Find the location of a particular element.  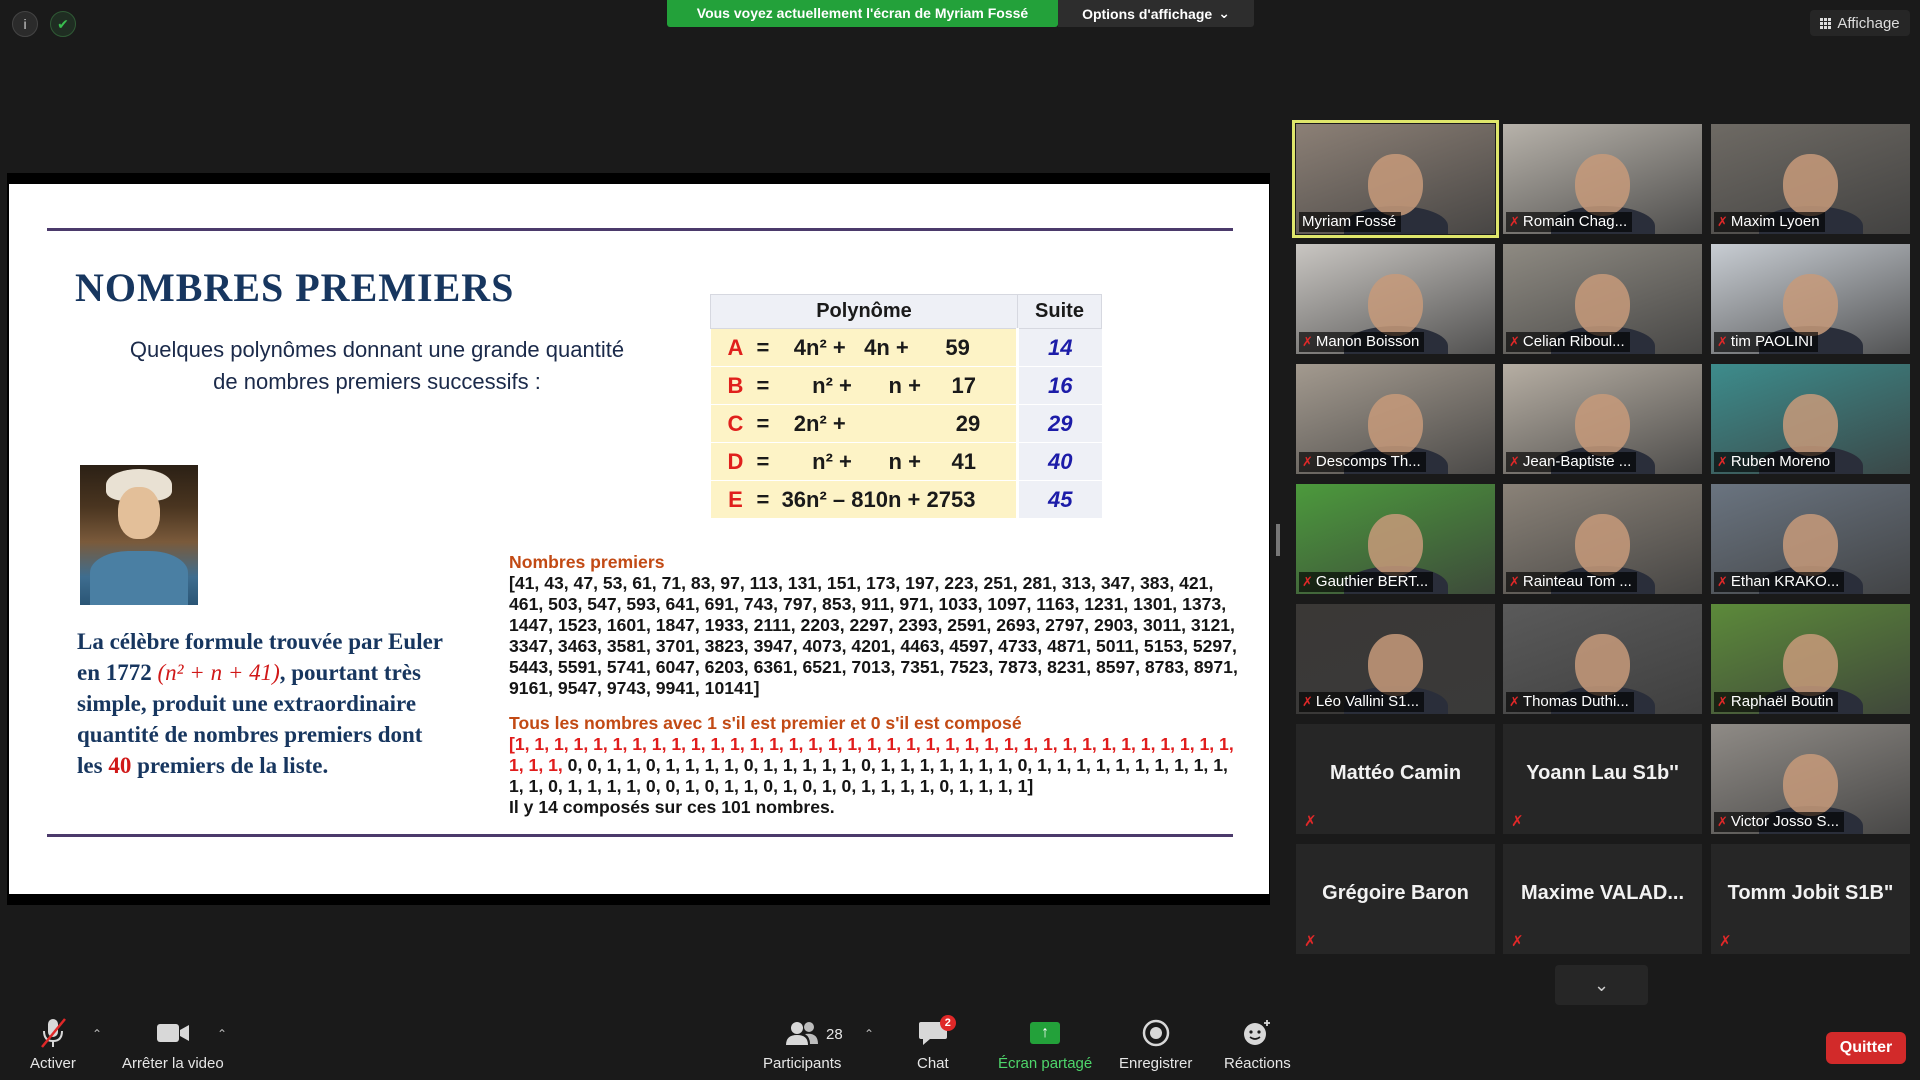

row-suite: 45 is located at coordinates (1059, 499).